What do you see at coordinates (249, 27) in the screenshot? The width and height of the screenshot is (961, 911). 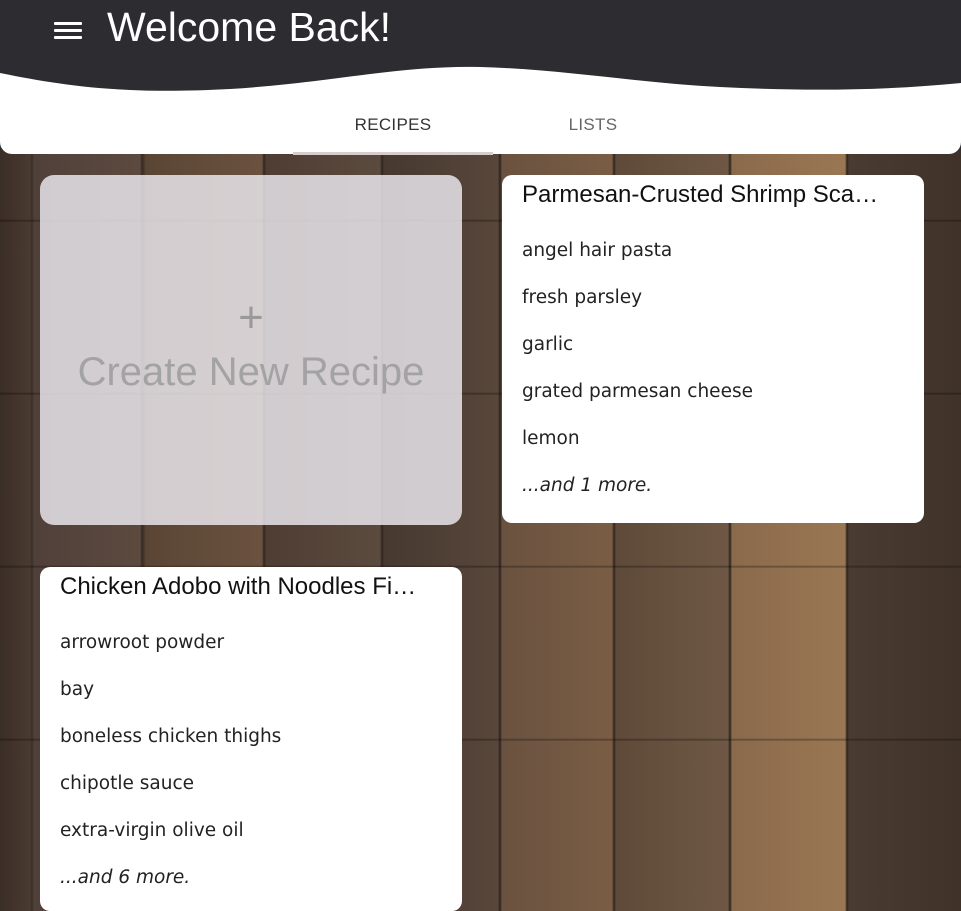 I see `page-title: Welcome Back!` at bounding box center [249, 27].